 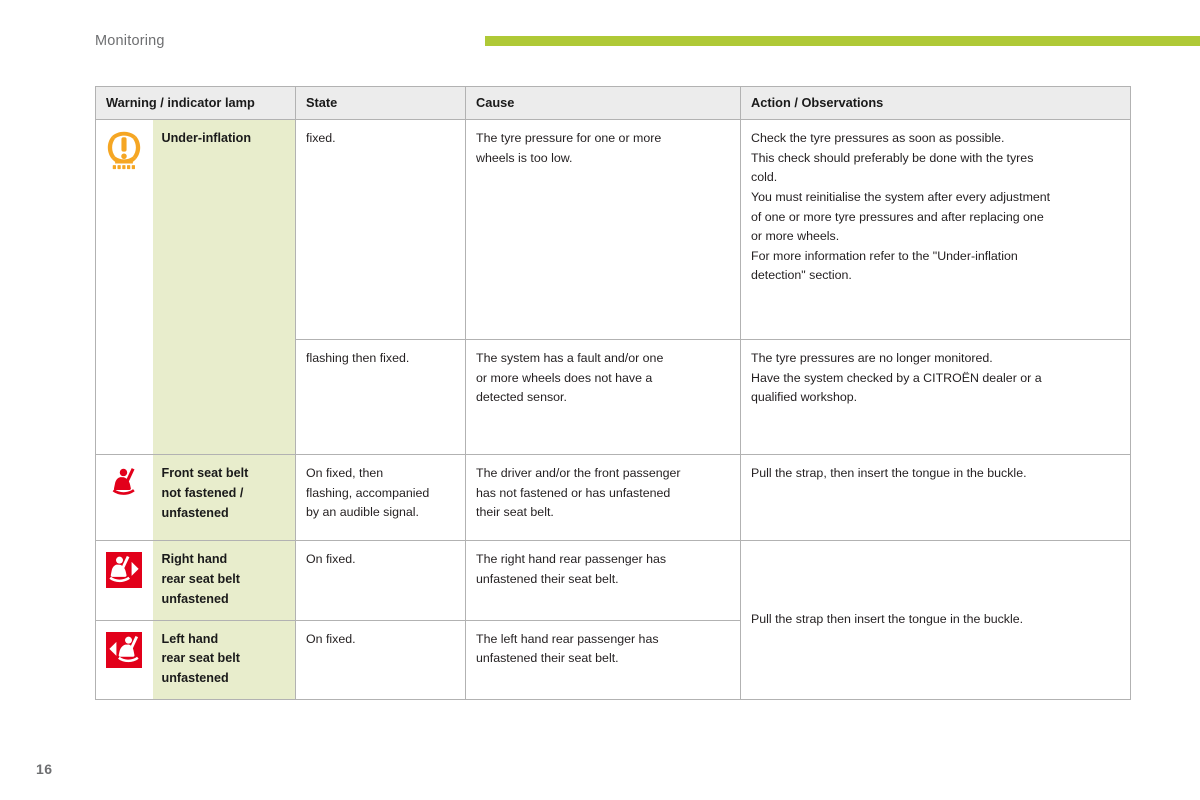 What do you see at coordinates (195, 103) in the screenshot?
I see `column-header-lamp: Warning / indicator lamp` at bounding box center [195, 103].